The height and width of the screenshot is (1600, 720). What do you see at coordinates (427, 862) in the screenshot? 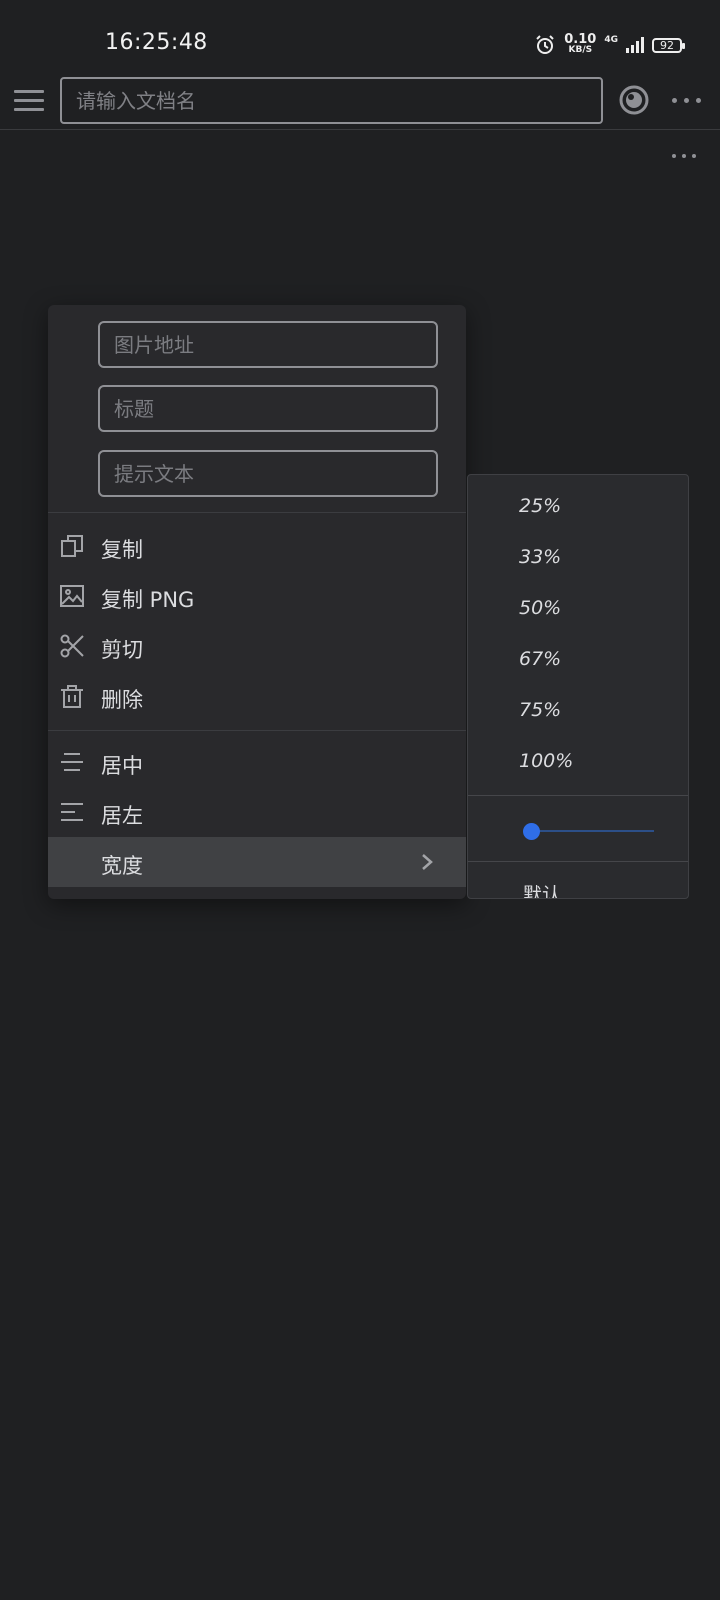
I see `chevron-right-icon` at bounding box center [427, 862].